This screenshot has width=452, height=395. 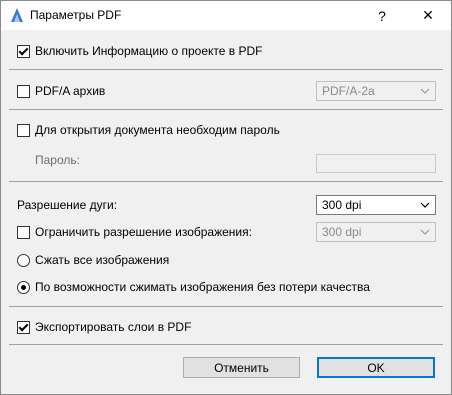 I want to click on pdfa-checkbox, so click(x=23, y=91).